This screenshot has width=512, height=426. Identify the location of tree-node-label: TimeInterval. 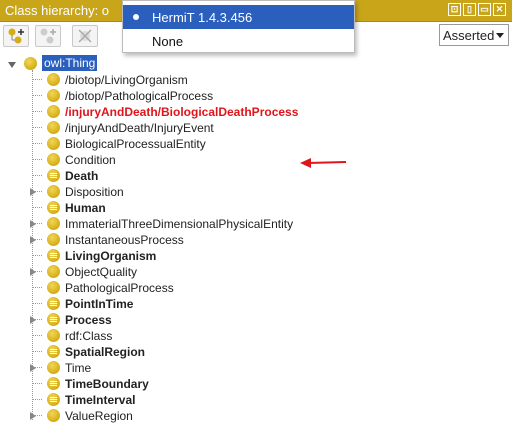
(100, 400).